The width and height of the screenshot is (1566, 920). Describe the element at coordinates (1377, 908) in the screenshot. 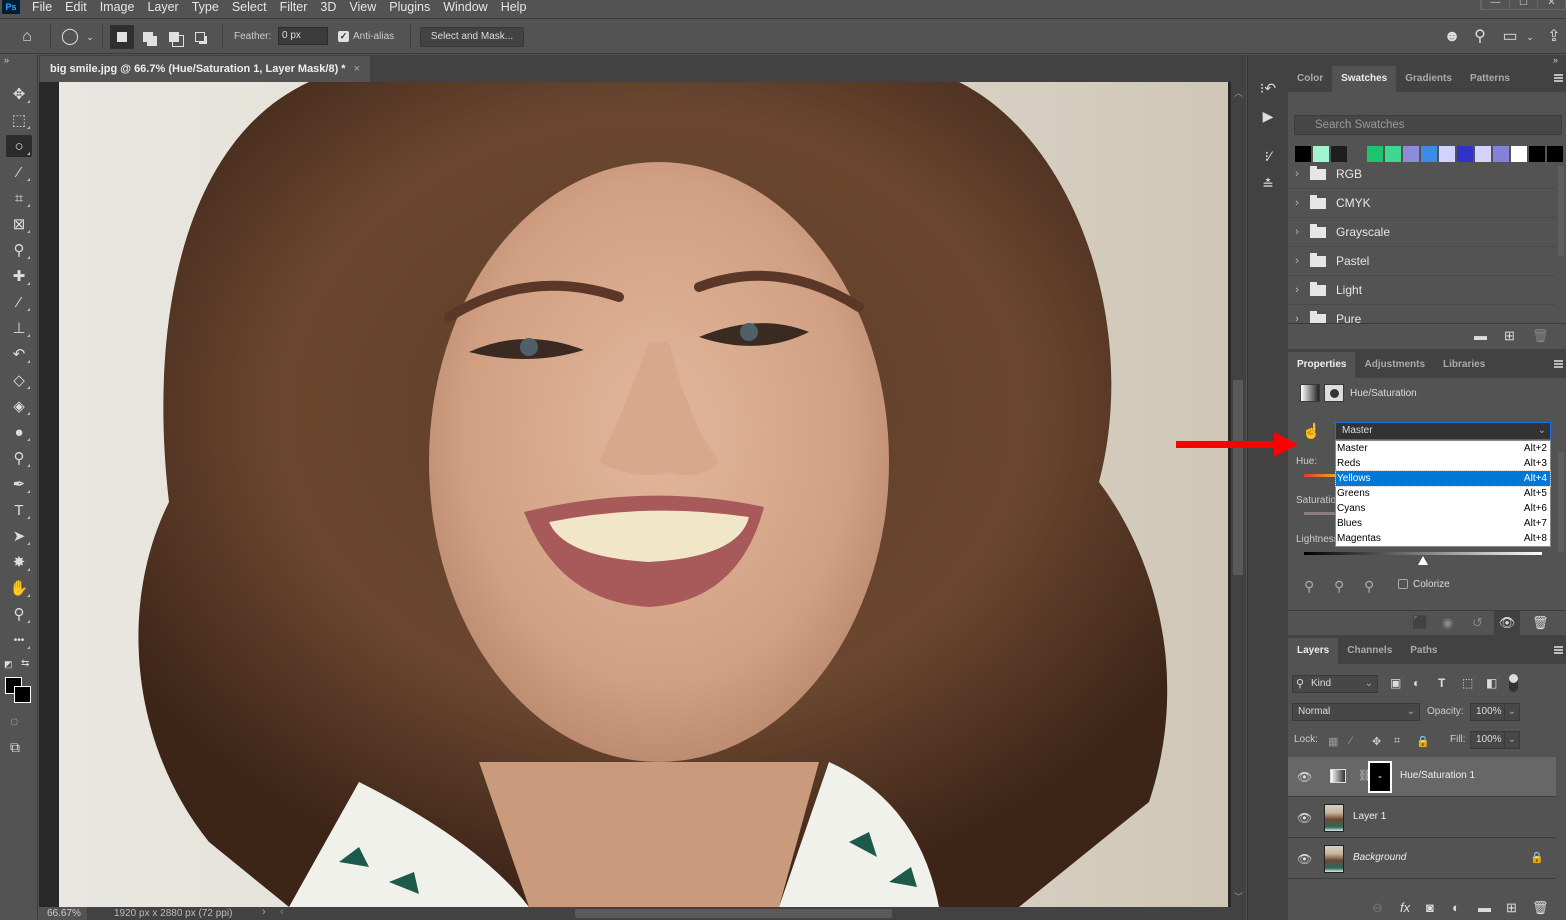

I see `link-layers-icon: ⊖` at that location.